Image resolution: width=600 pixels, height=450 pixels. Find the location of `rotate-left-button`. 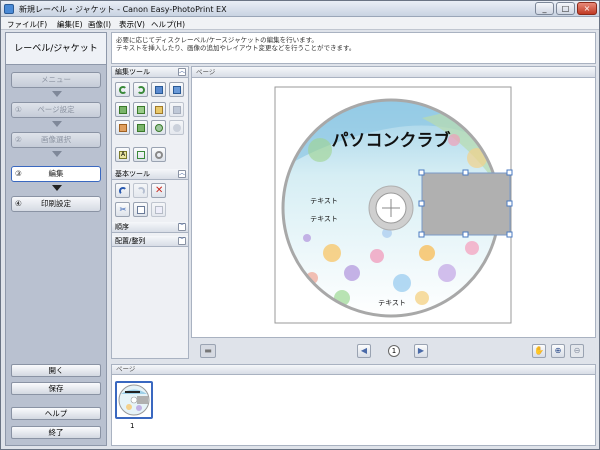

rotate-left-button is located at coordinates (122, 89).